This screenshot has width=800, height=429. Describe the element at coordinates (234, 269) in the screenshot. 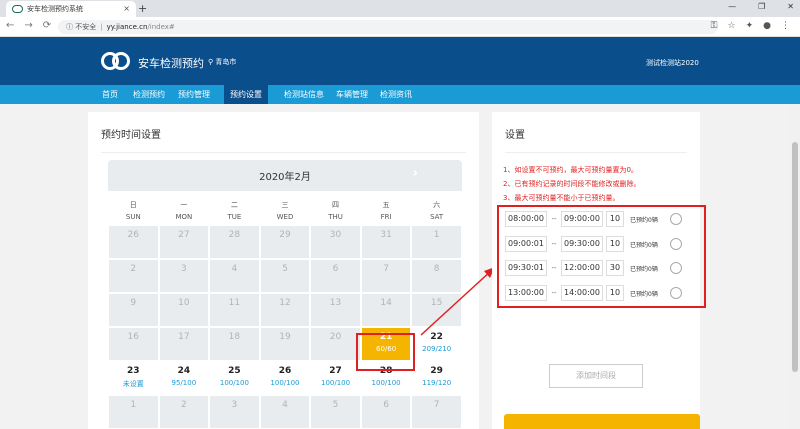

I see `day-number: 4` at that location.